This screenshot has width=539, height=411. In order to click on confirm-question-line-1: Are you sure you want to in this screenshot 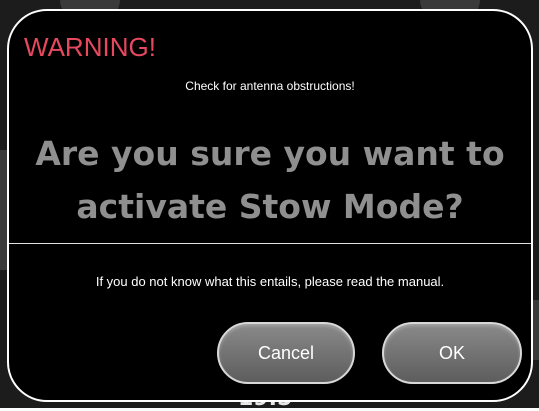, I will do `click(270, 153)`.